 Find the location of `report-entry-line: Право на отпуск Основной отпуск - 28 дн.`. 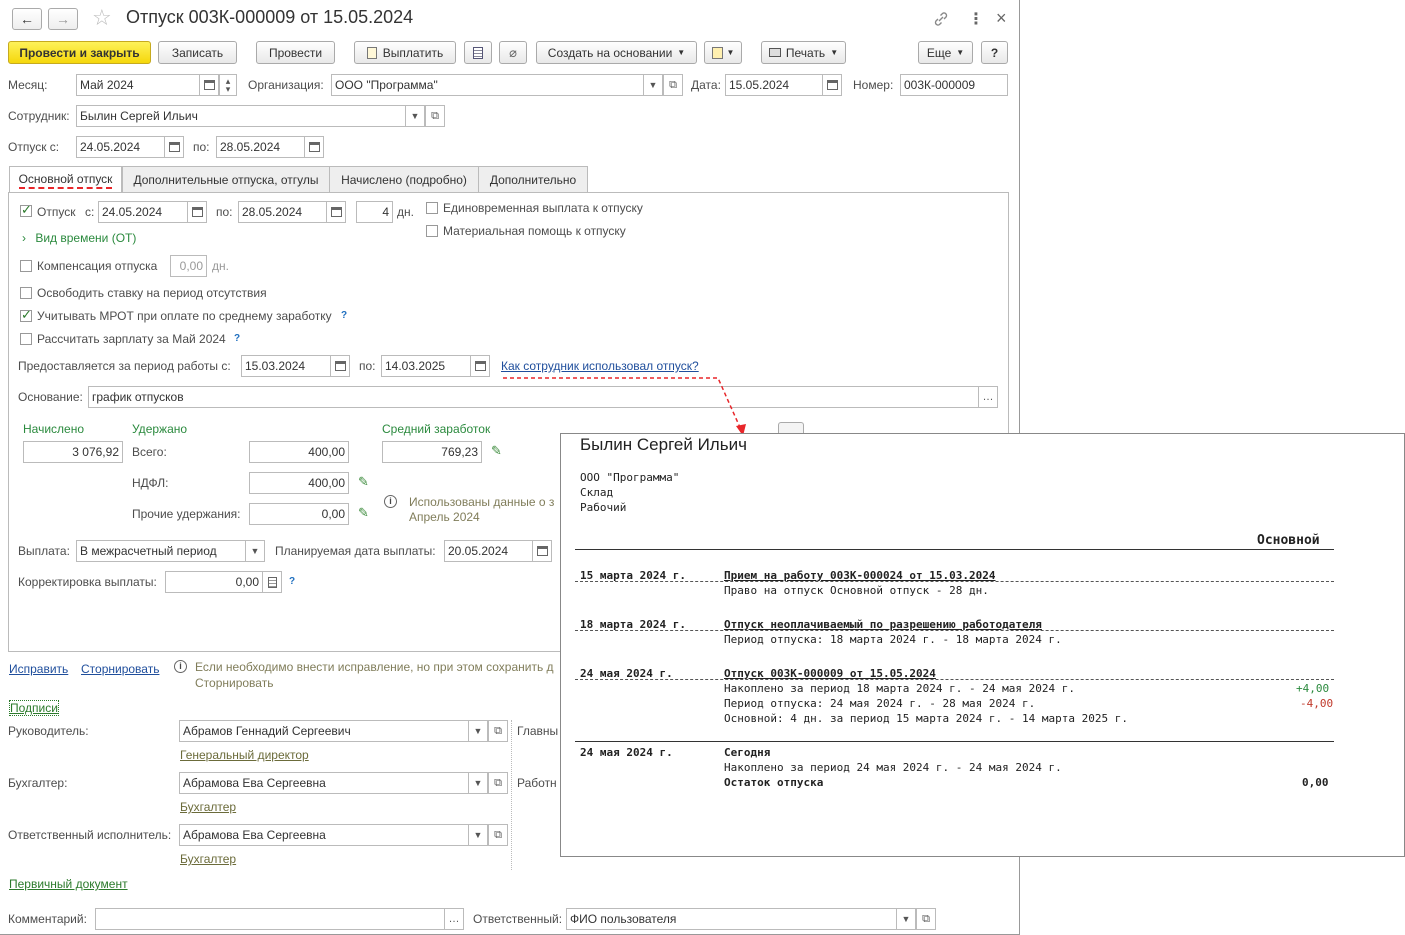

report-entry-line: Право на отпуск Основной отпуск - 28 дн. is located at coordinates (856, 590).